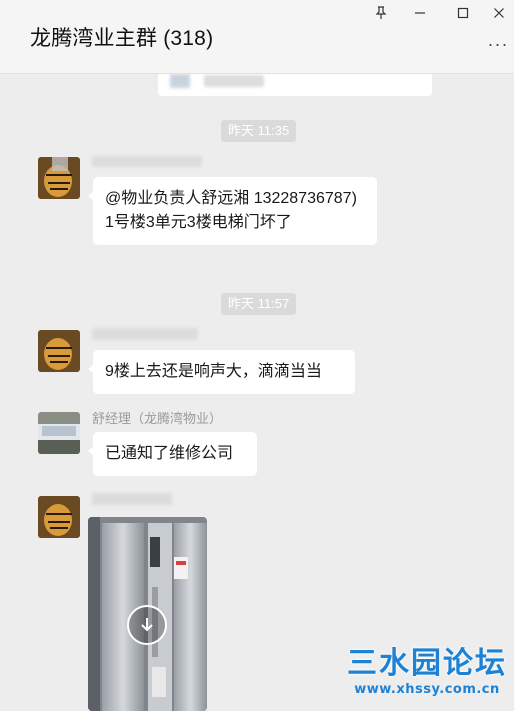 The width and height of the screenshot is (514, 711). I want to click on minimize-button, so click(420, 13).